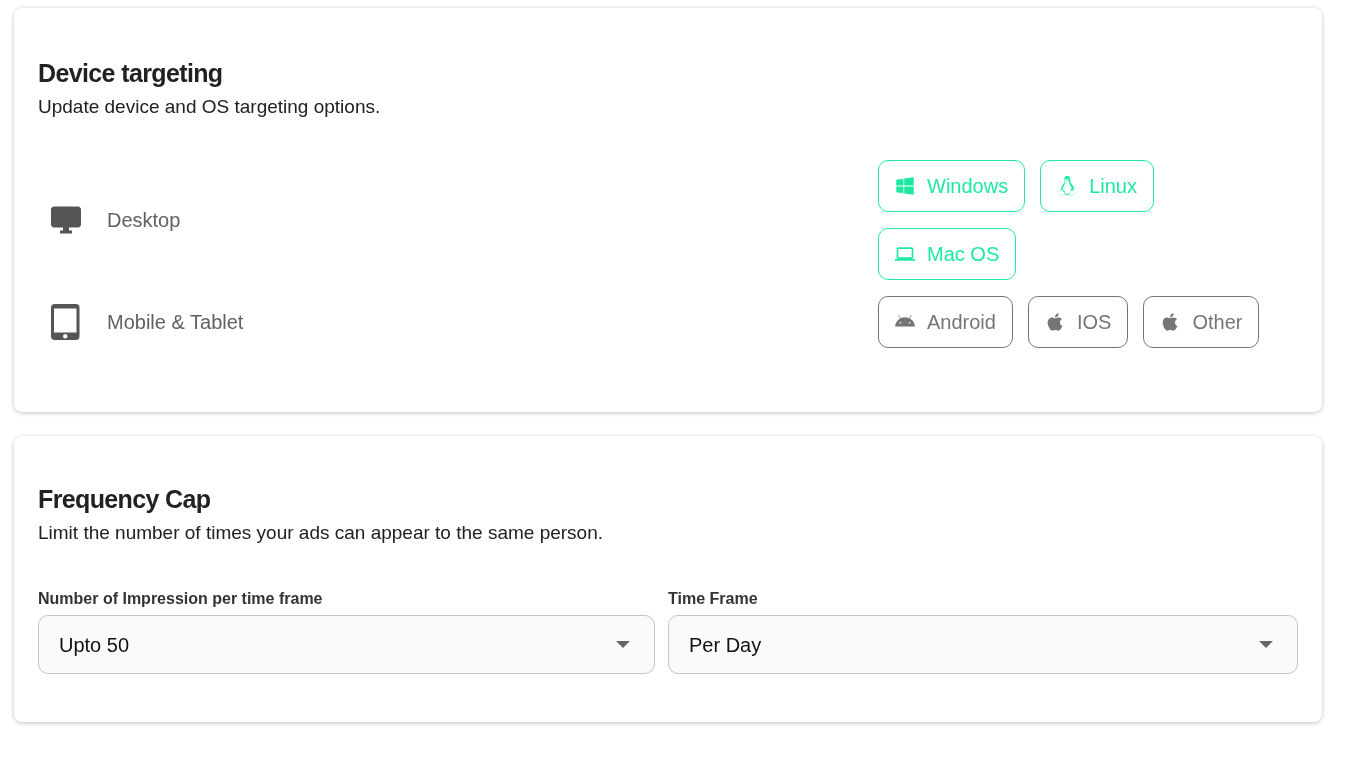 The image size is (1345, 763). Describe the element at coordinates (346, 644) in the screenshot. I see `dropdown-select: Upto 50` at that location.